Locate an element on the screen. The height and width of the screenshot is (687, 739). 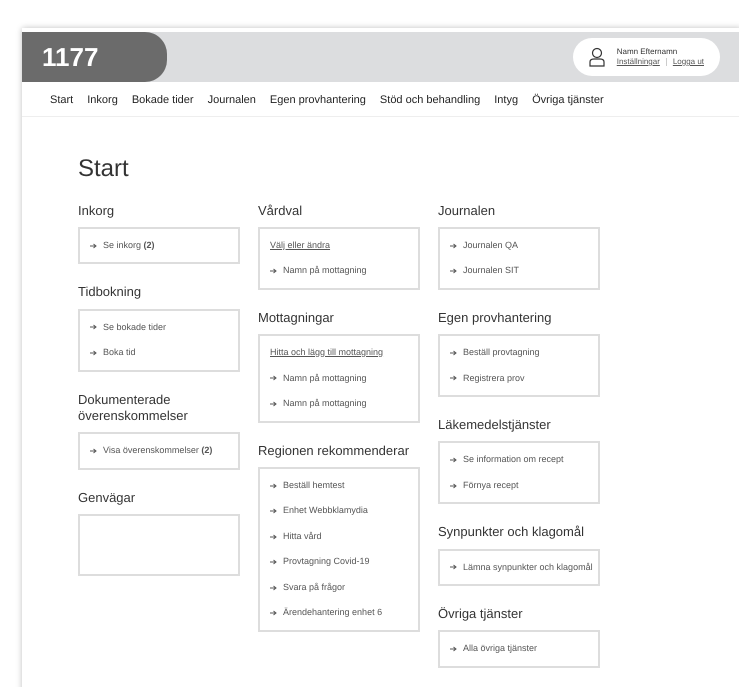
logo: 1177 is located at coordinates (94, 57).